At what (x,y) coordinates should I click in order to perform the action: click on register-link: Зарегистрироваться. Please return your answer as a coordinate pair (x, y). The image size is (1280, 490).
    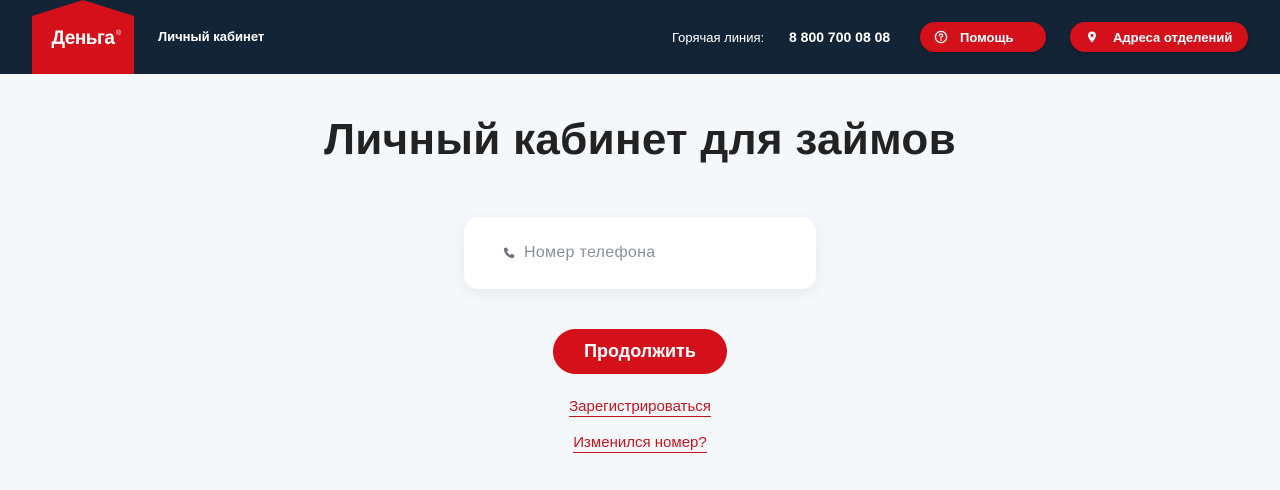
    Looking at the image, I should click on (640, 407).